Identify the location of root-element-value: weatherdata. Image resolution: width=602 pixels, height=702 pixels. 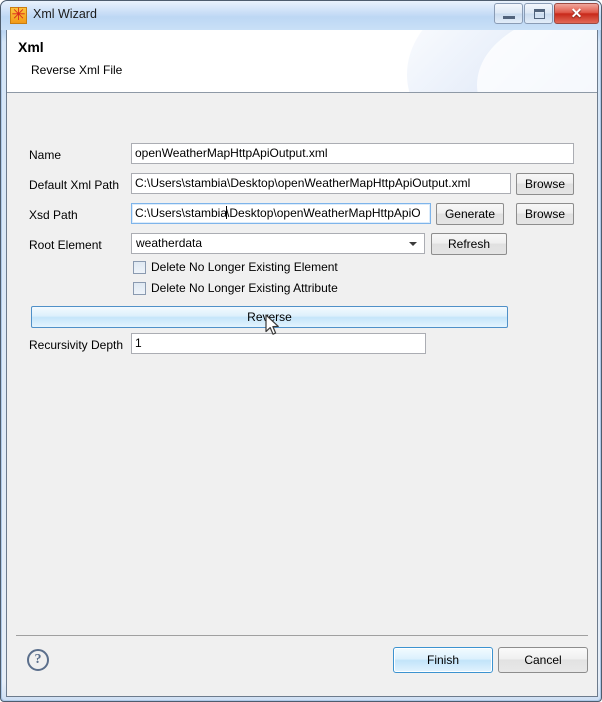
(169, 243).